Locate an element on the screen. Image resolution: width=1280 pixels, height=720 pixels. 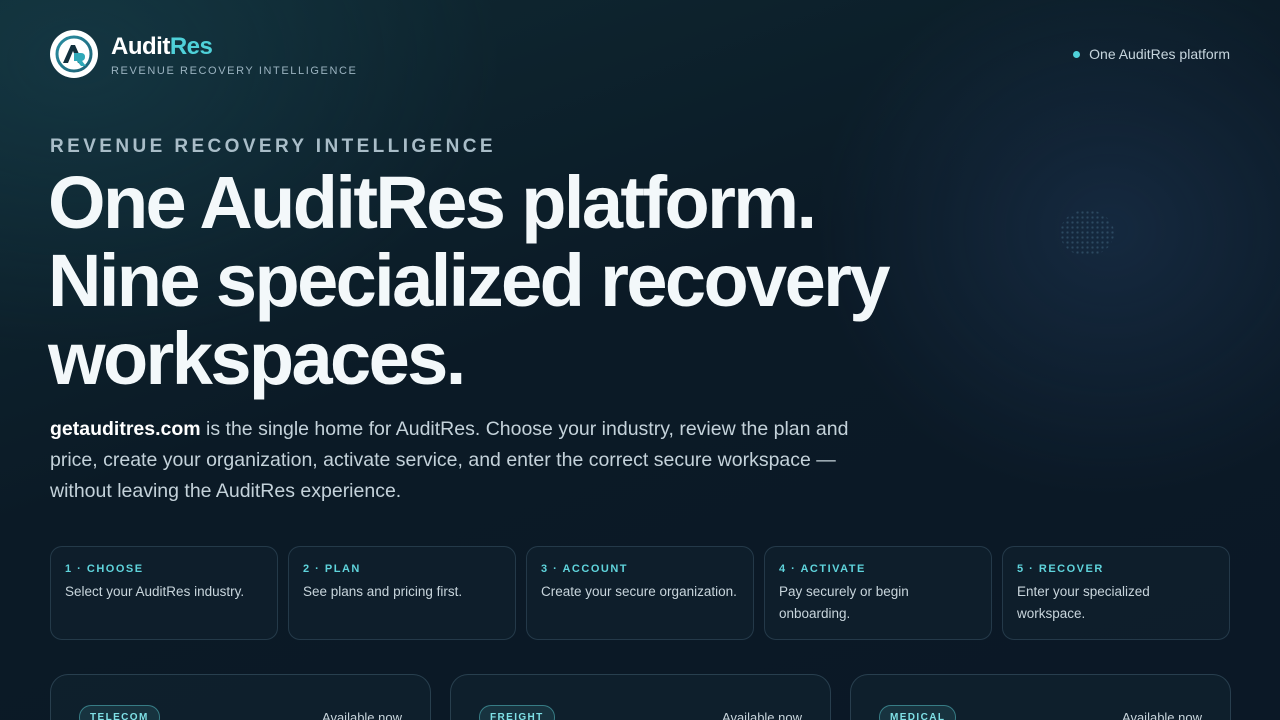
step-description: Enter your specialized workspace. is located at coordinates (1083, 602).